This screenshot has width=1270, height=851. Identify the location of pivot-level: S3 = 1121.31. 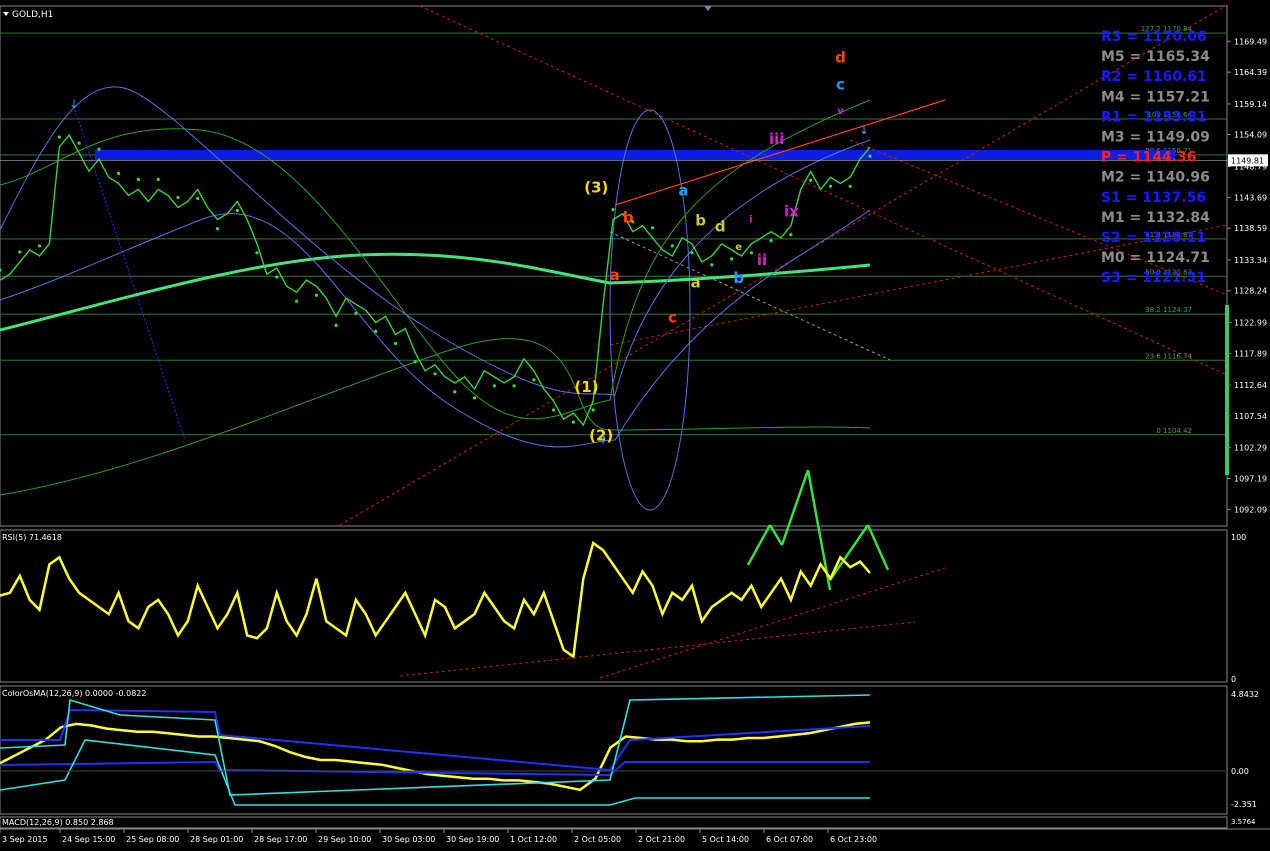
(1153, 278).